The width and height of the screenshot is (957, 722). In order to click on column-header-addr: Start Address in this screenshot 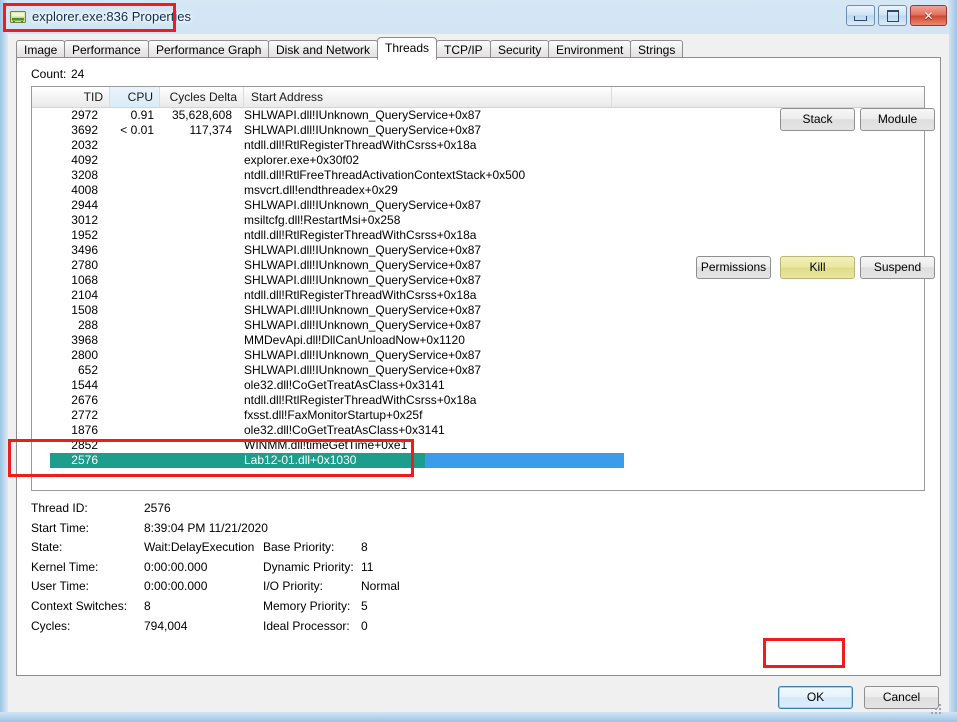, I will do `click(428, 97)`.